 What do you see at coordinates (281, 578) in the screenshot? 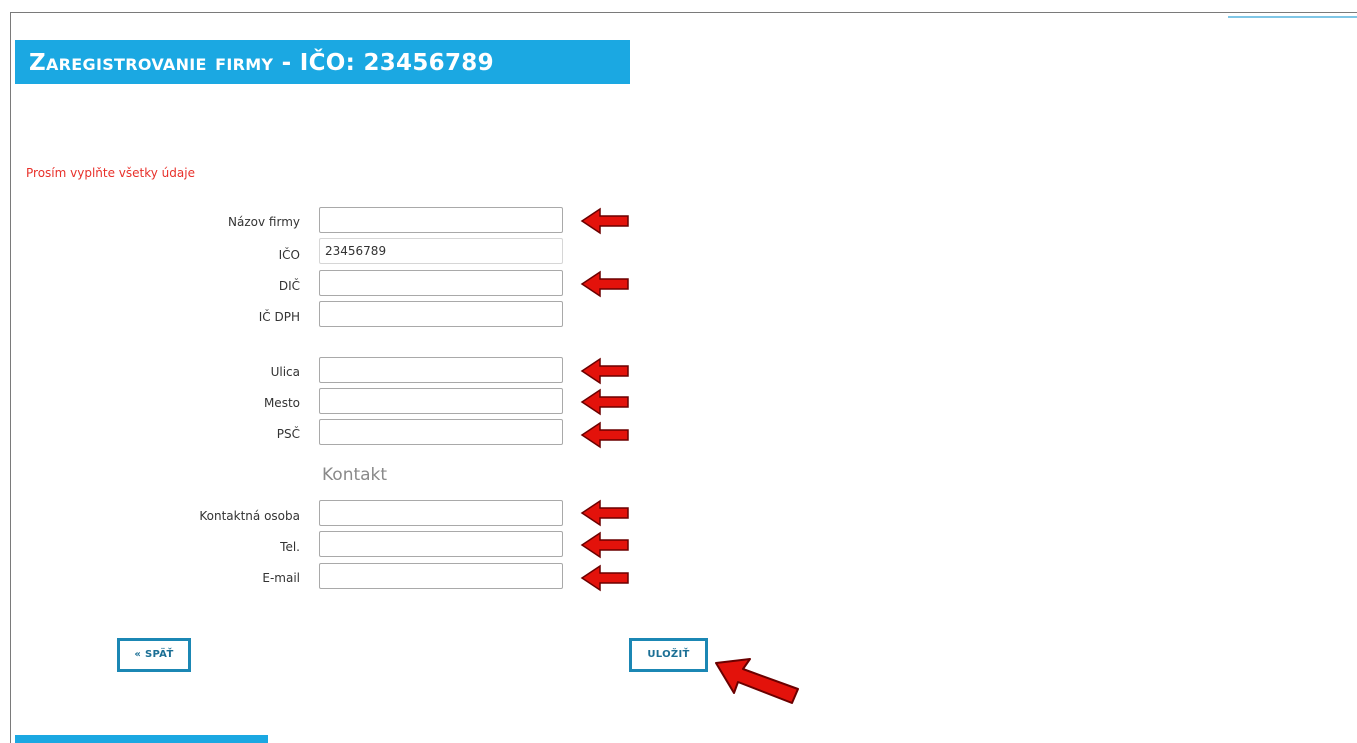
I see `email-label: E-mail` at bounding box center [281, 578].